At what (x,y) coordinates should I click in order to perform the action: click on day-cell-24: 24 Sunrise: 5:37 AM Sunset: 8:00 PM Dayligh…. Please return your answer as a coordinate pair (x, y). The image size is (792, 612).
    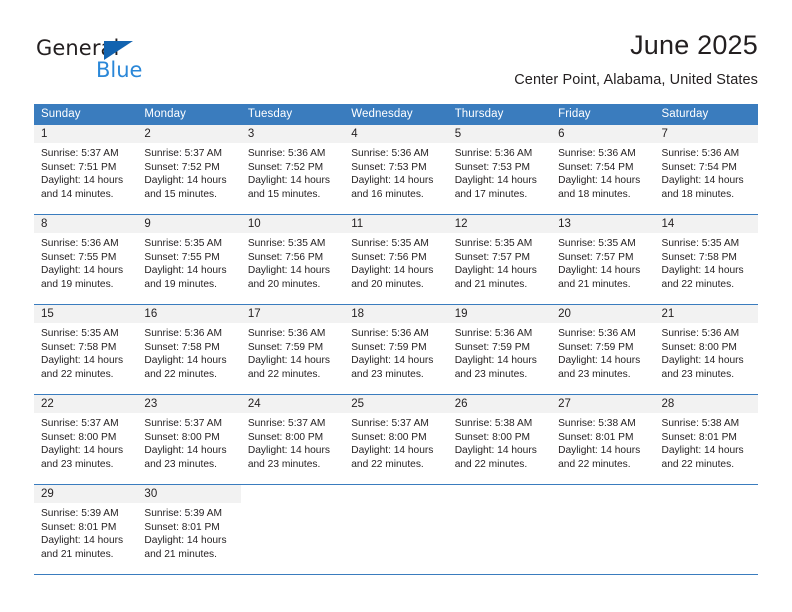
    Looking at the image, I should click on (292, 439).